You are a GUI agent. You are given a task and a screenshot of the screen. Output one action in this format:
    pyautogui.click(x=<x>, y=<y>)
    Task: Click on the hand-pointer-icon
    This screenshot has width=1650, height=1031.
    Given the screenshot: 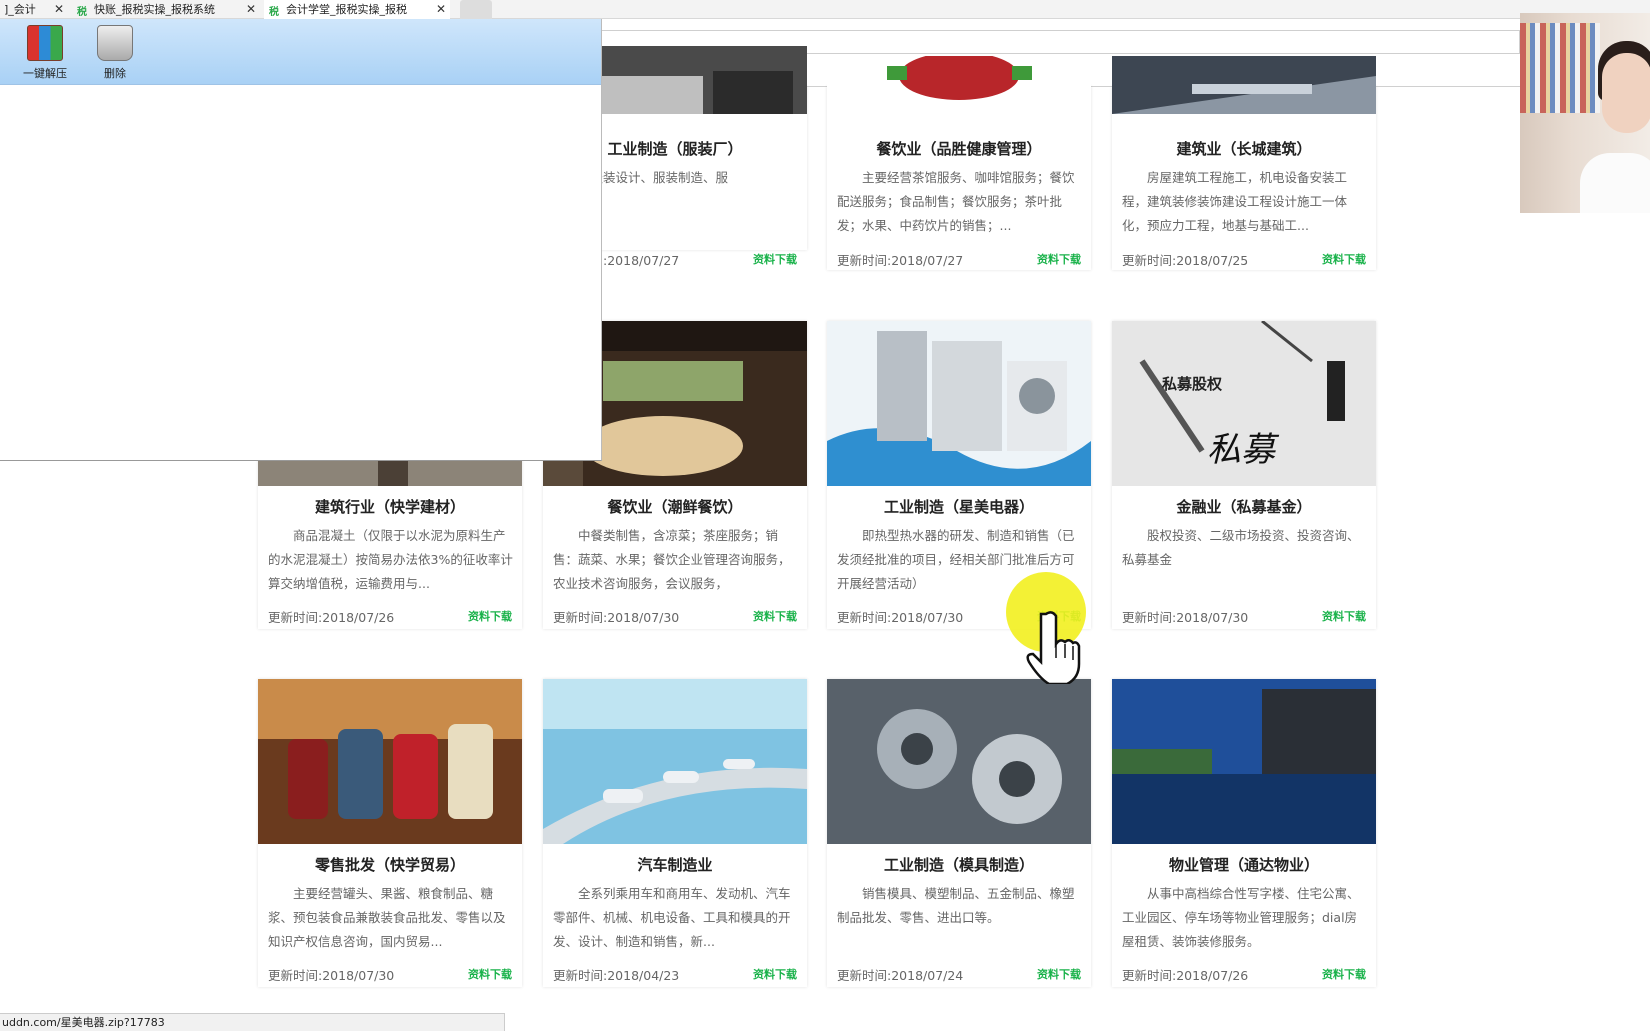 What is the action you would take?
    pyautogui.click(x=1053, y=647)
    